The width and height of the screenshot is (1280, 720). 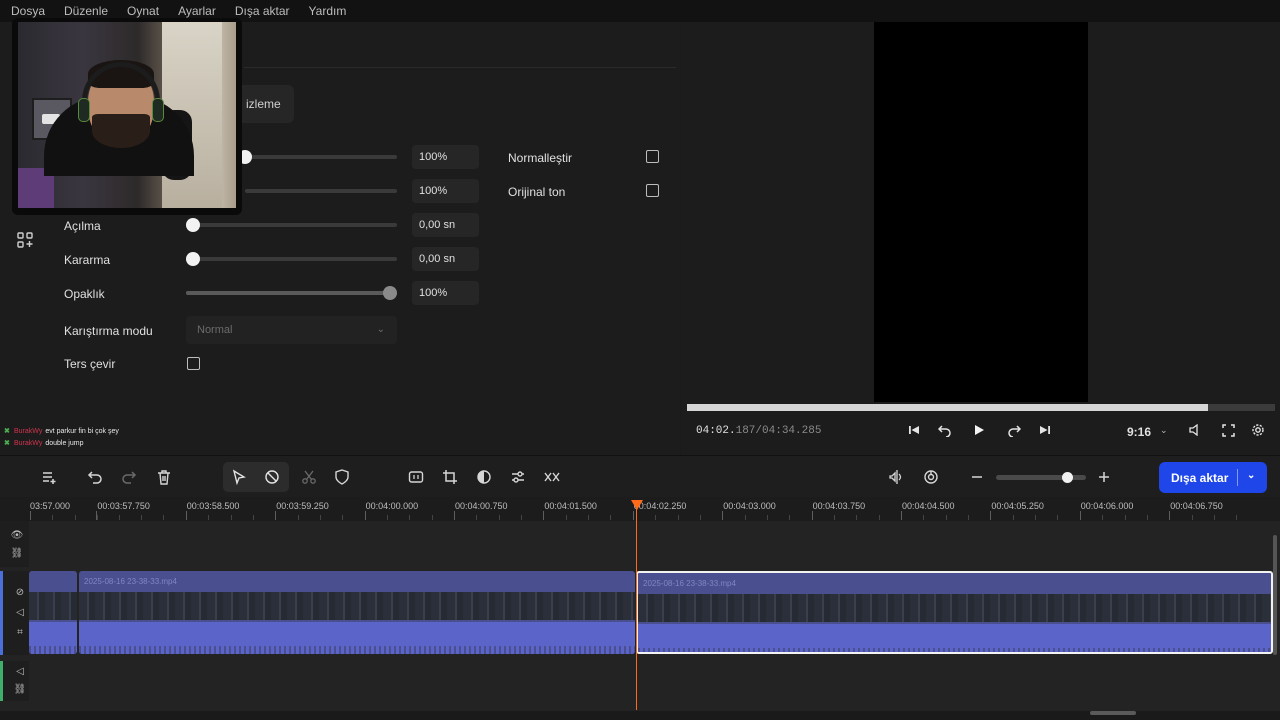 What do you see at coordinates (17, 535) in the screenshot?
I see `eye-icon: 👁` at bounding box center [17, 535].